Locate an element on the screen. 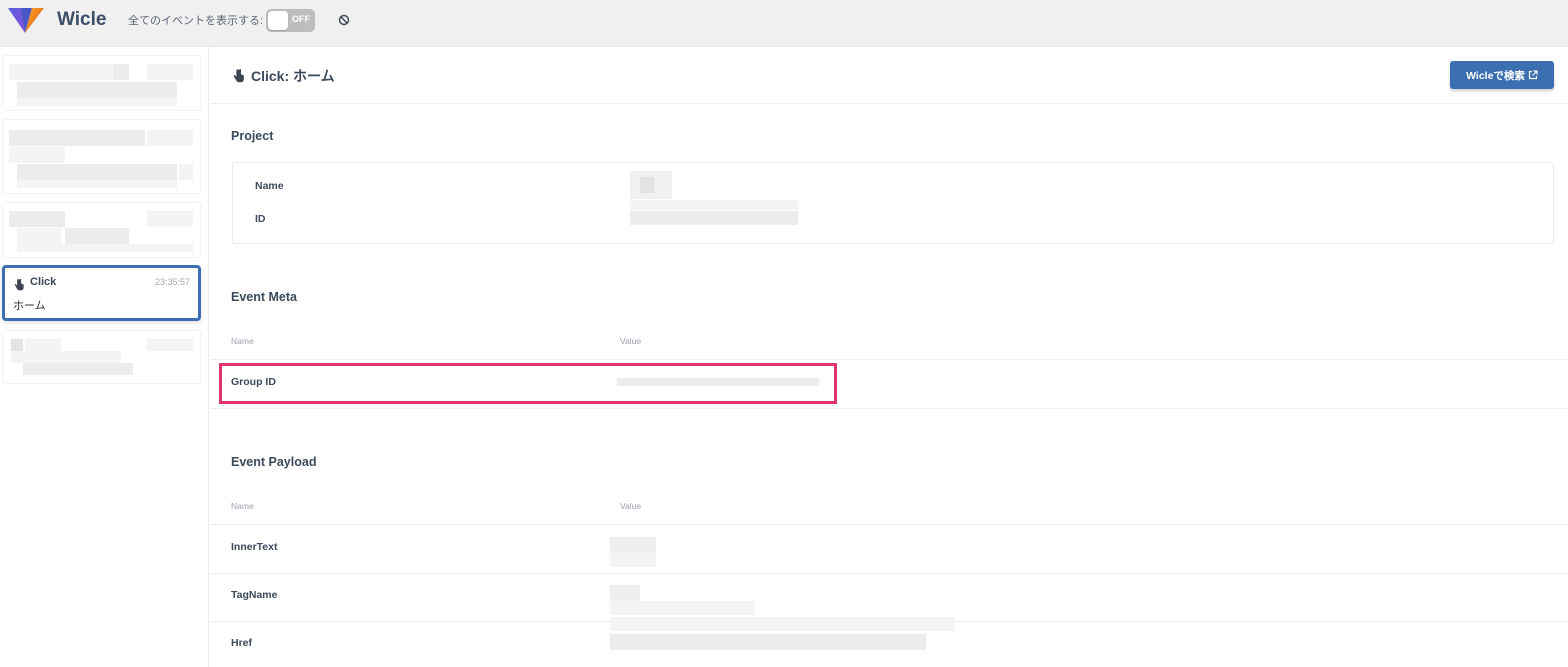 The width and height of the screenshot is (1568, 667). wicle-logo is located at coordinates (26, 20).